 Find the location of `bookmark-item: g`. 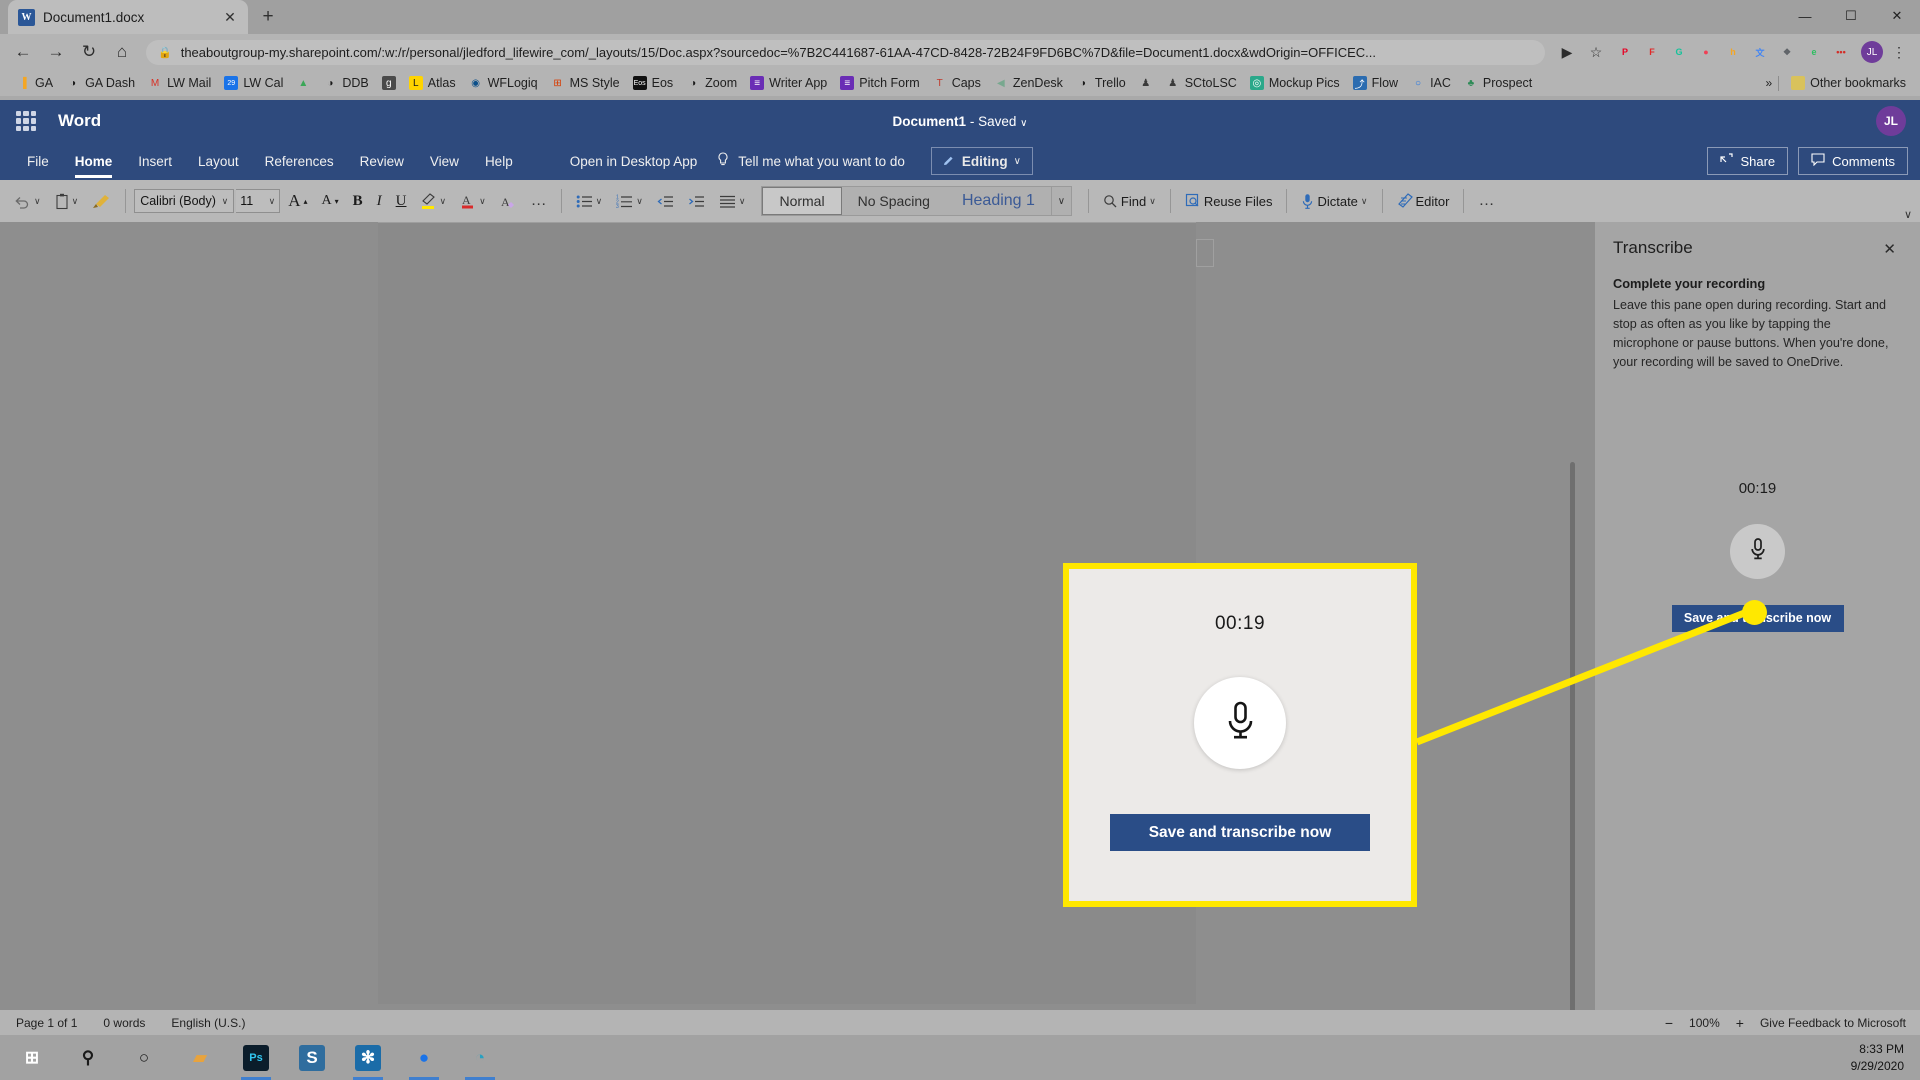

bookmark-item: g is located at coordinates (389, 83).